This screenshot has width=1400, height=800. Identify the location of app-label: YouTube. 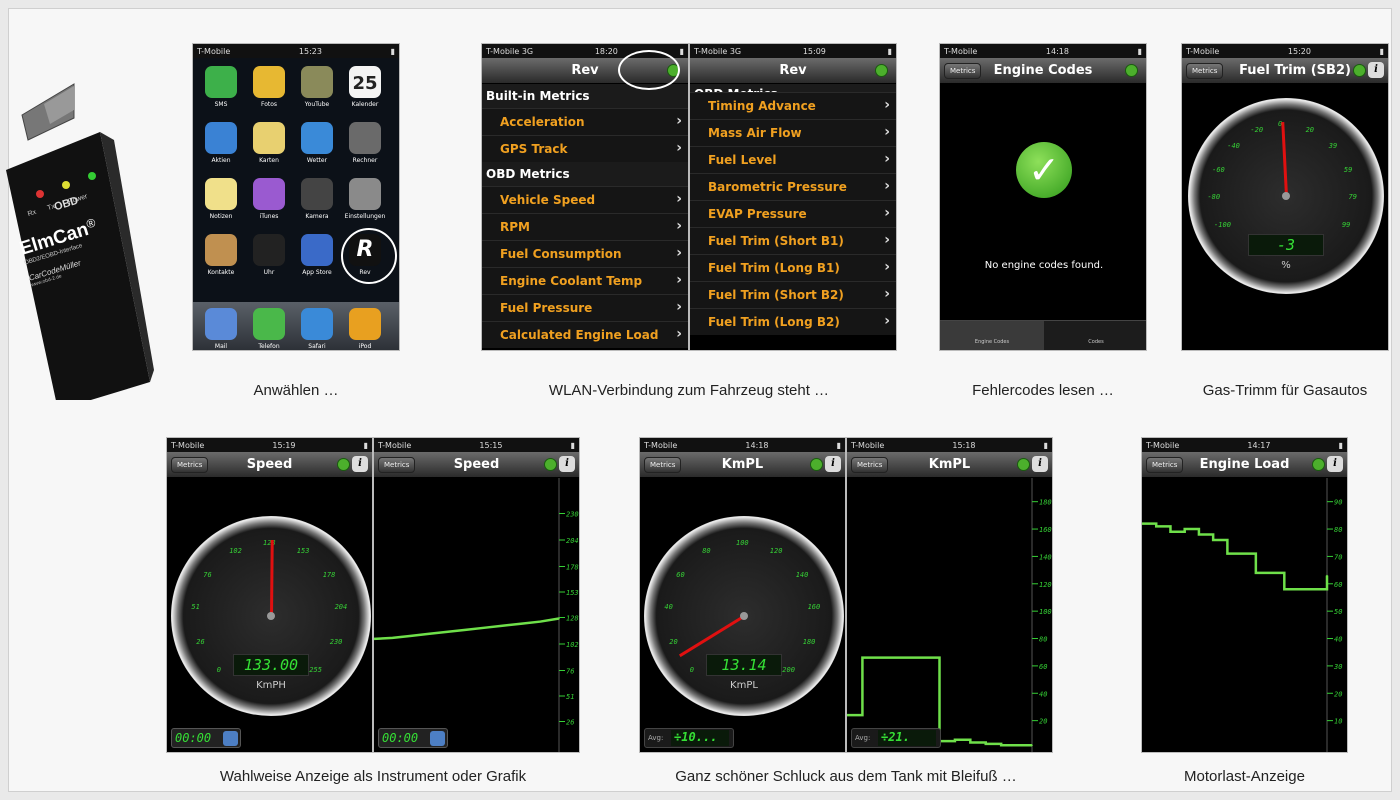
(317, 104).